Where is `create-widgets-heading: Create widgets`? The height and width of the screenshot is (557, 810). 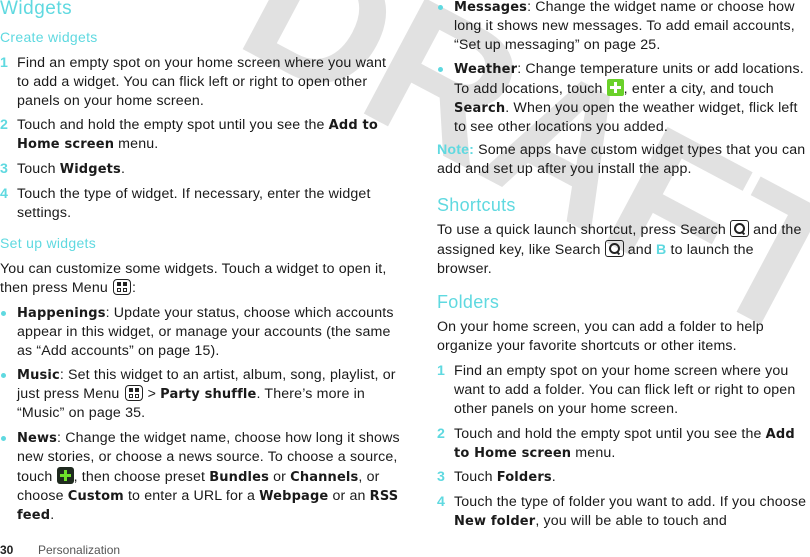 create-widgets-heading: Create widgets is located at coordinates (49, 37).